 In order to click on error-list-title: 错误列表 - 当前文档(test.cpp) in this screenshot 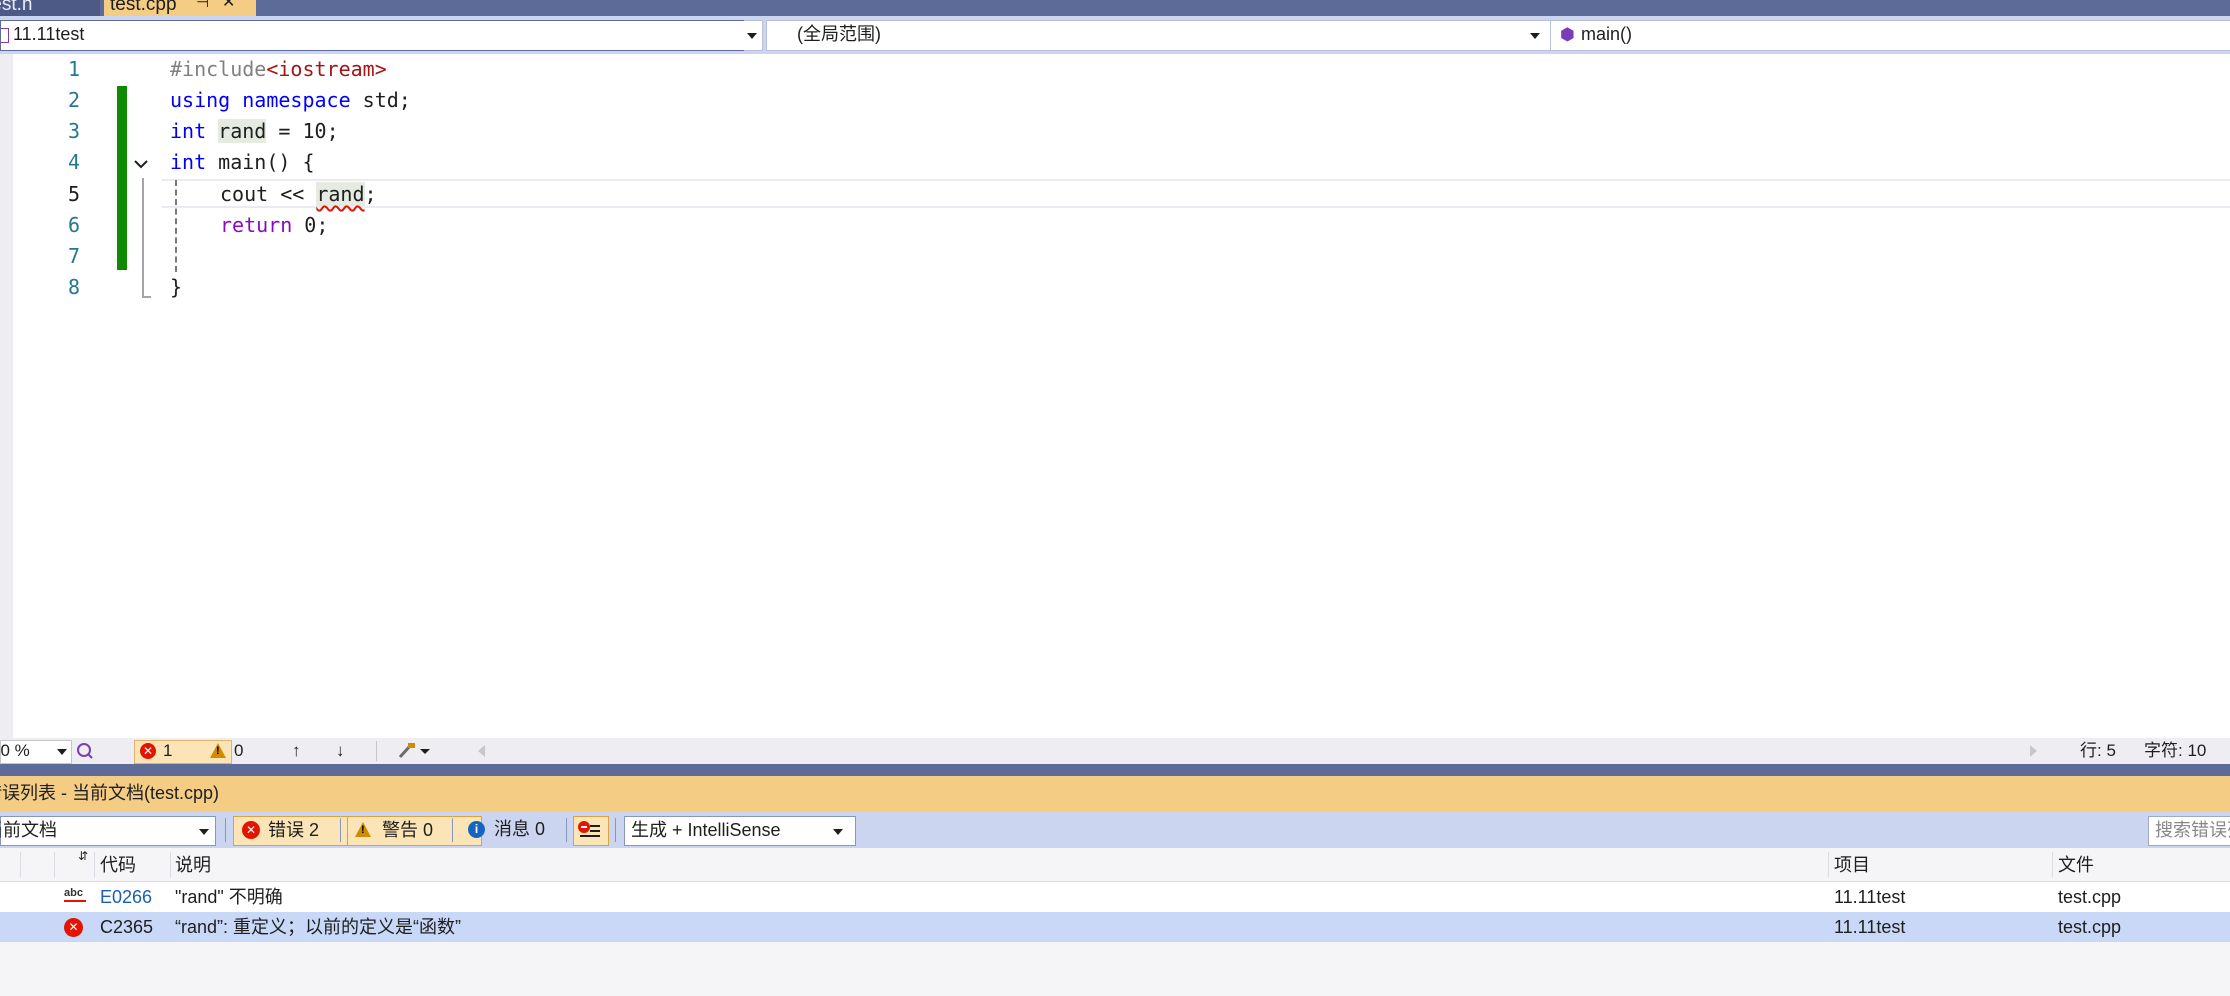, I will do `click(110, 793)`.